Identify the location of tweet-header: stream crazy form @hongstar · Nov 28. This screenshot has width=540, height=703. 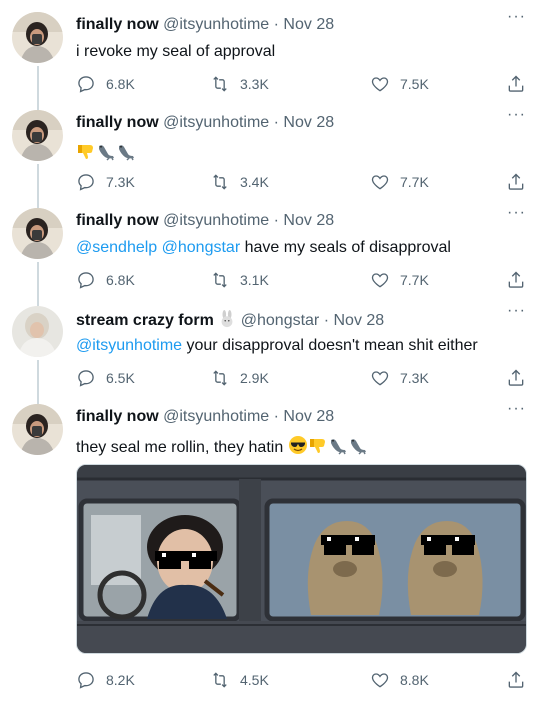
(230, 320).